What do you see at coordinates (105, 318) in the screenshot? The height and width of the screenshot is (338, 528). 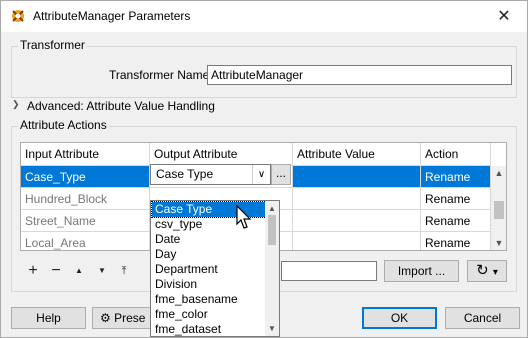 I see `gear-icon: ⚙` at bounding box center [105, 318].